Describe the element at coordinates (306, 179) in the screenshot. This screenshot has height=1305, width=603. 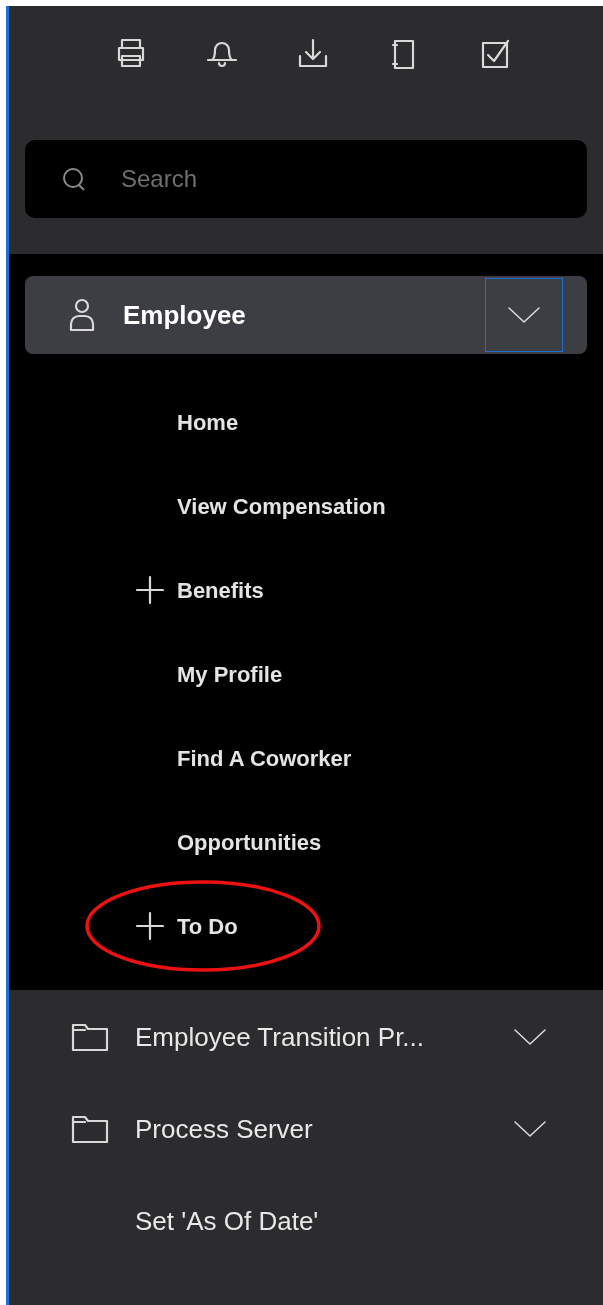
I see `search-field: Search` at that location.